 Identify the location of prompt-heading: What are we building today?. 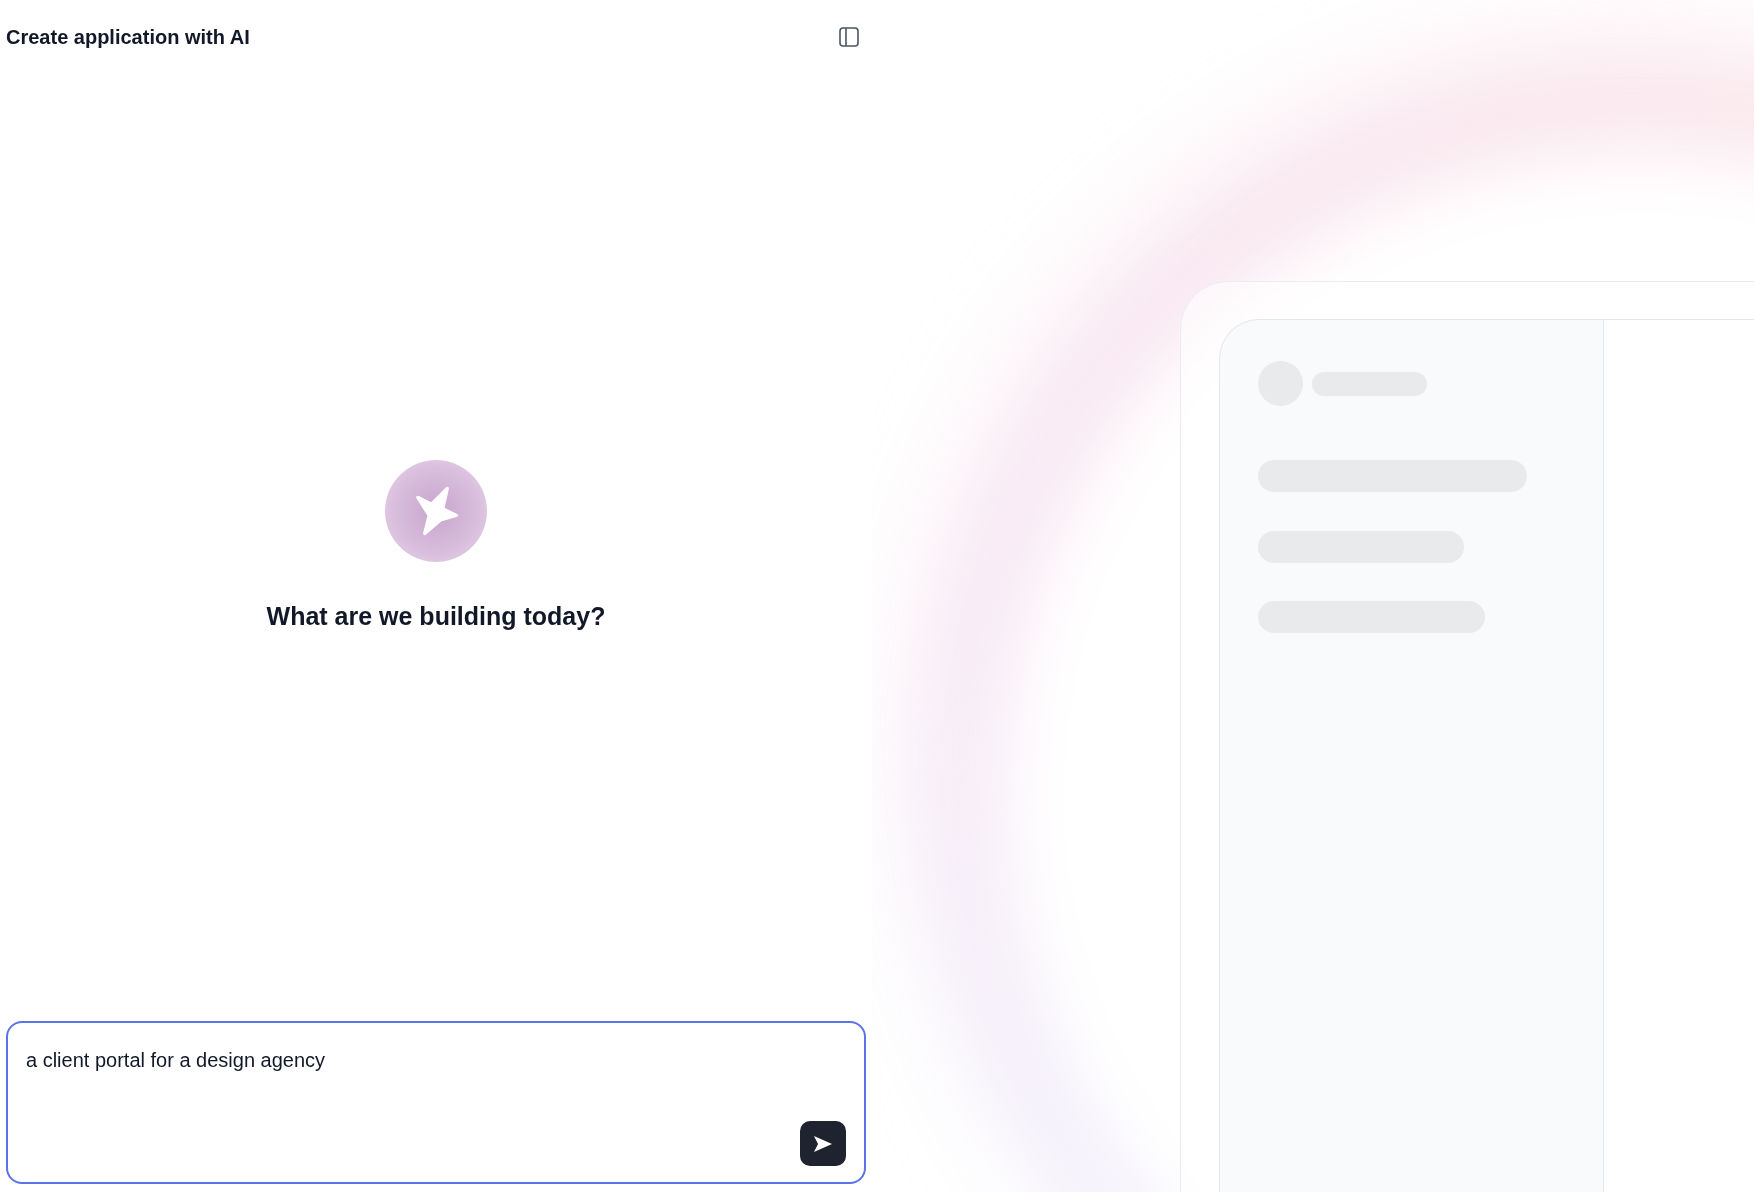
(436, 616).